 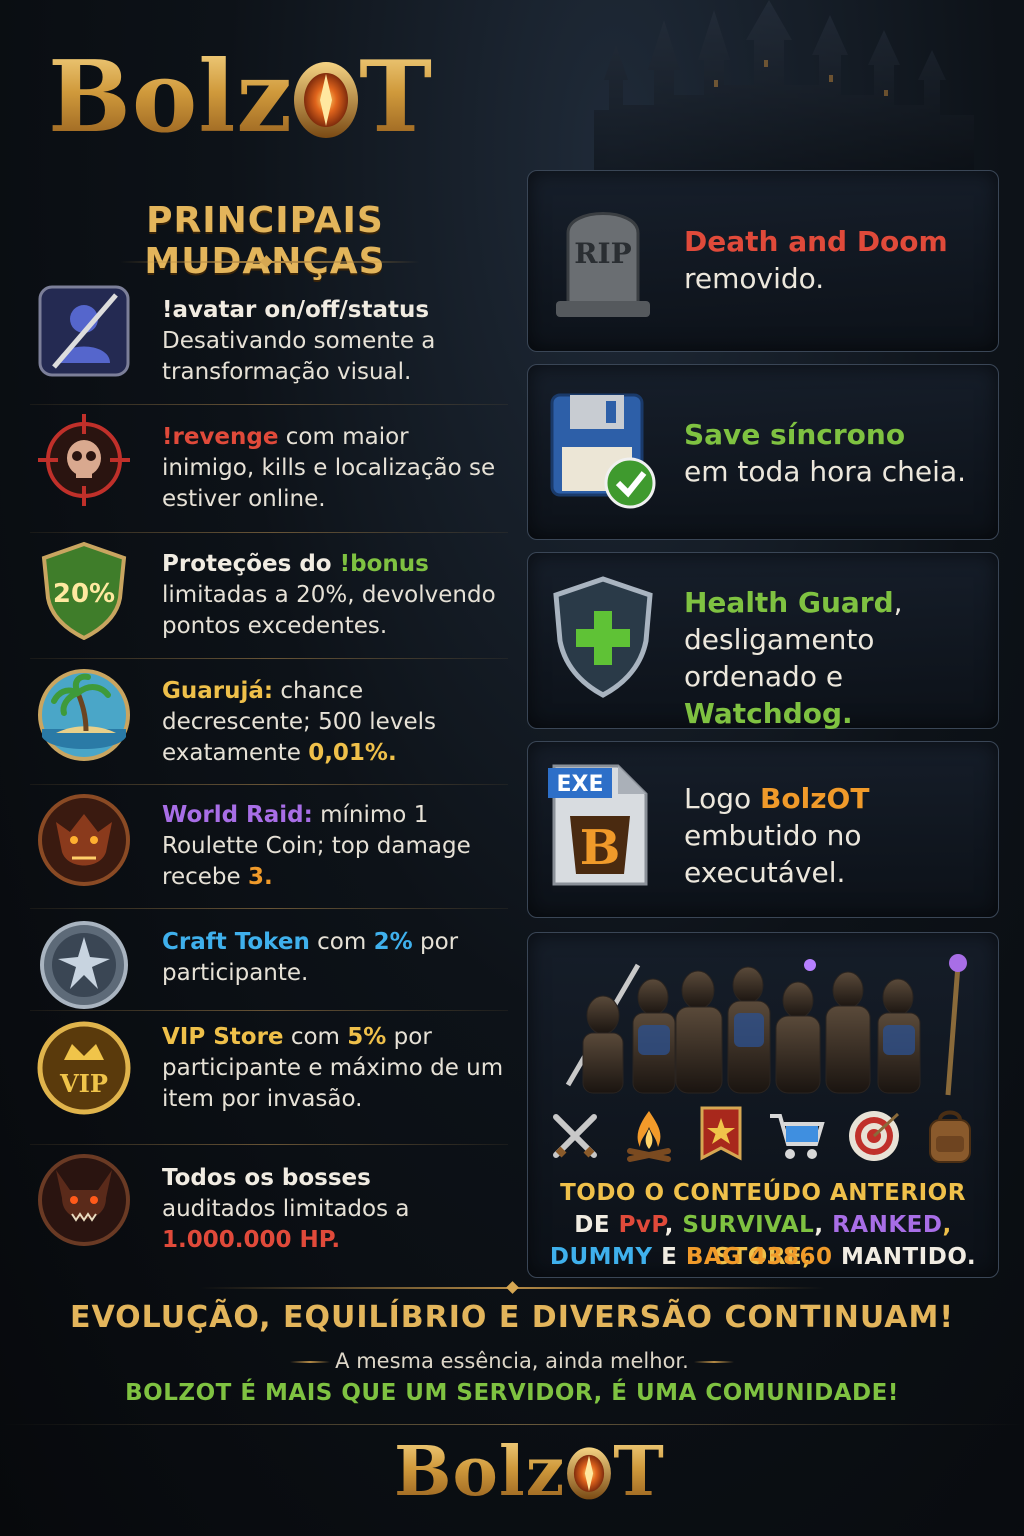 I want to click on text-segment: World Raid:, so click(x=237, y=815).